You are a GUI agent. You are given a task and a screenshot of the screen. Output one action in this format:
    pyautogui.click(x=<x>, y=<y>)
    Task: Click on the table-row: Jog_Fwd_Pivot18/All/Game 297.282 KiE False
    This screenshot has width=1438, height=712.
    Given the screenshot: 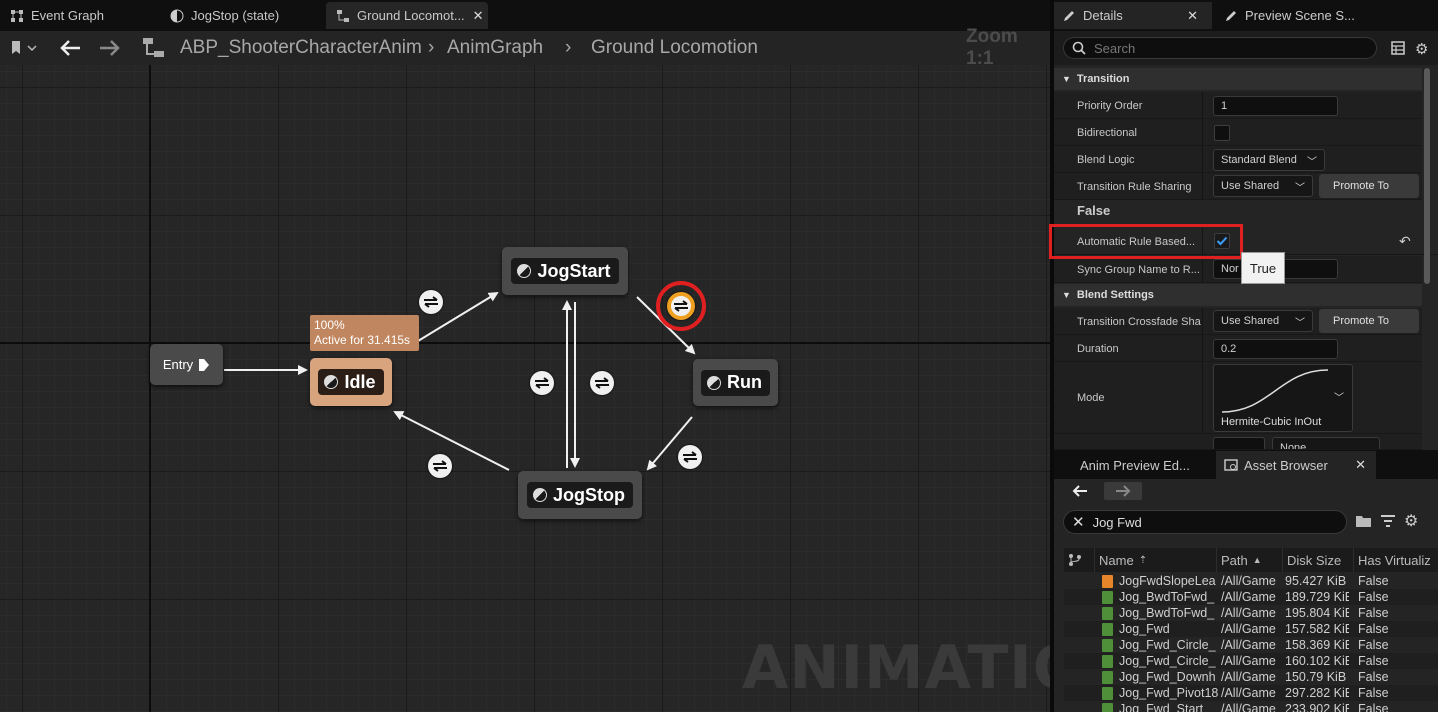 What is the action you would take?
    pyautogui.click(x=1251, y=693)
    